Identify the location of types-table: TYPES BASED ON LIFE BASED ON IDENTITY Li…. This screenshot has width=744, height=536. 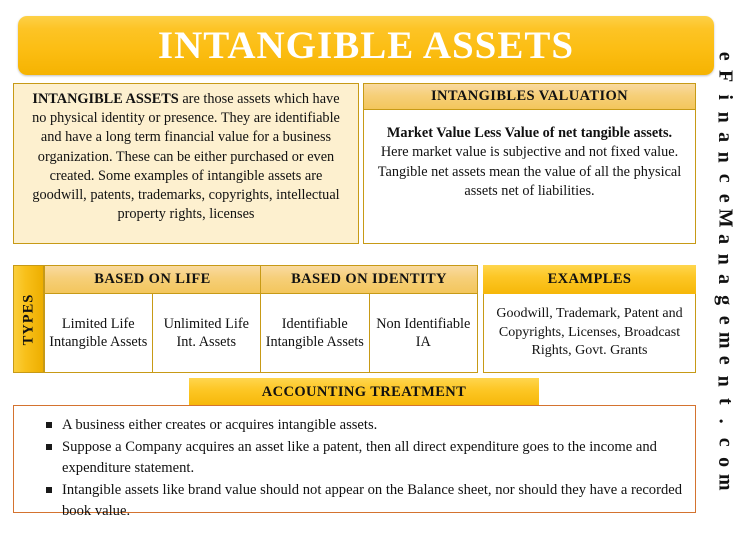
(245, 319).